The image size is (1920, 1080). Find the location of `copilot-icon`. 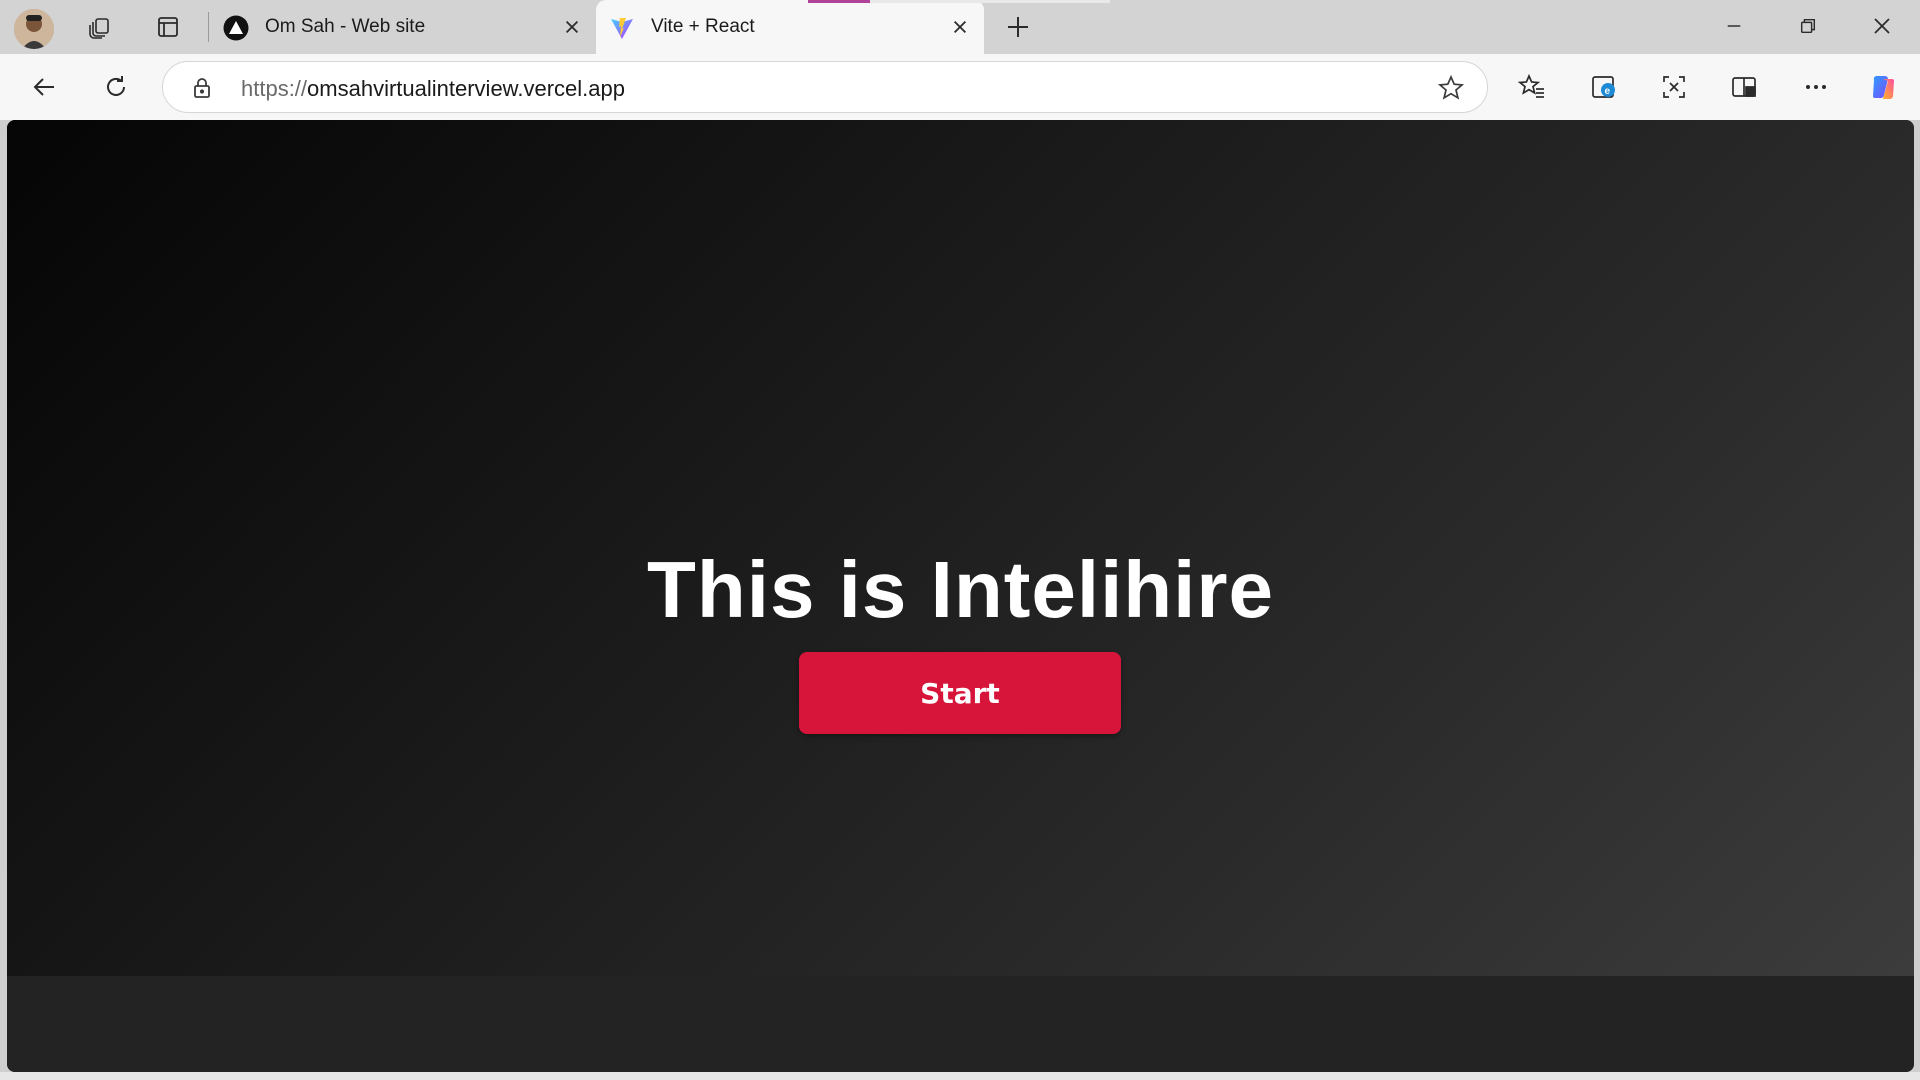

copilot-icon is located at coordinates (1884, 87).